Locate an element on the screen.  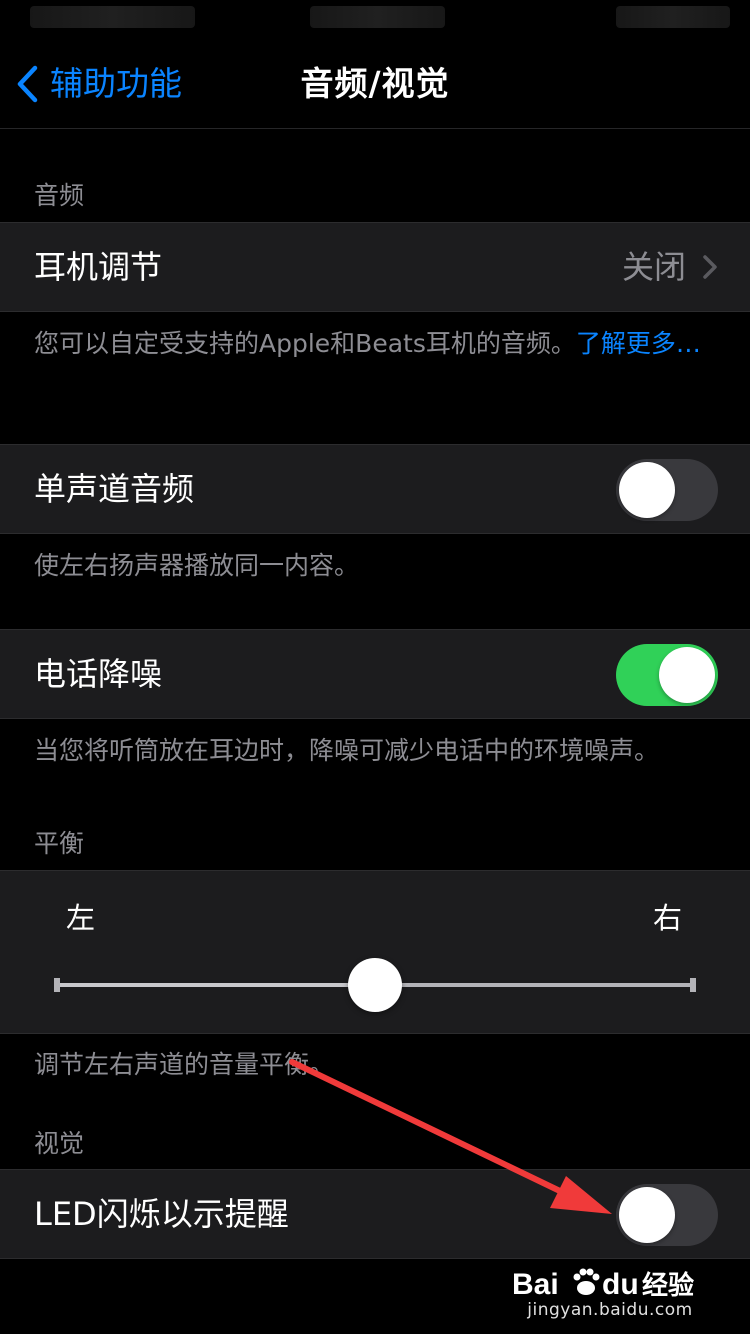
status-bar-right-blur is located at coordinates (673, 17).